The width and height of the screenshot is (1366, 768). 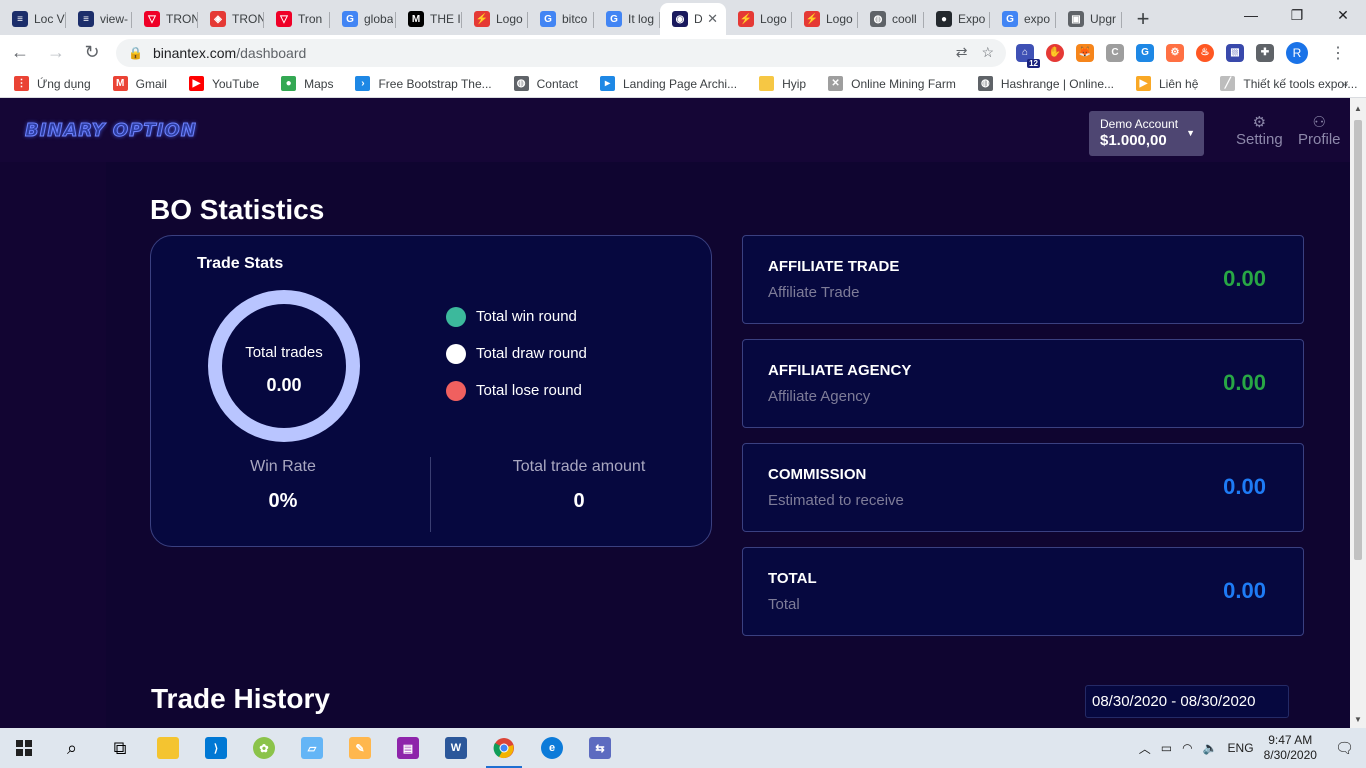 I want to click on bookmark-item: M Gmail, so click(x=139, y=83).